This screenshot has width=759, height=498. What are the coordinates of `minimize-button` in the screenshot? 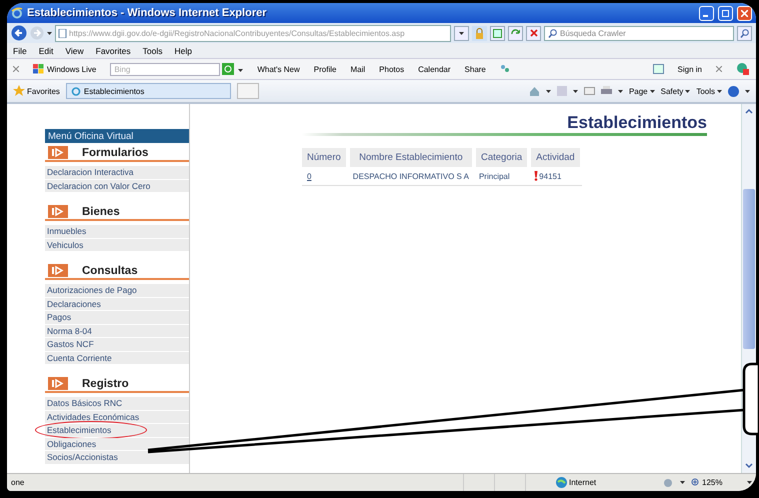 It's located at (706, 13).